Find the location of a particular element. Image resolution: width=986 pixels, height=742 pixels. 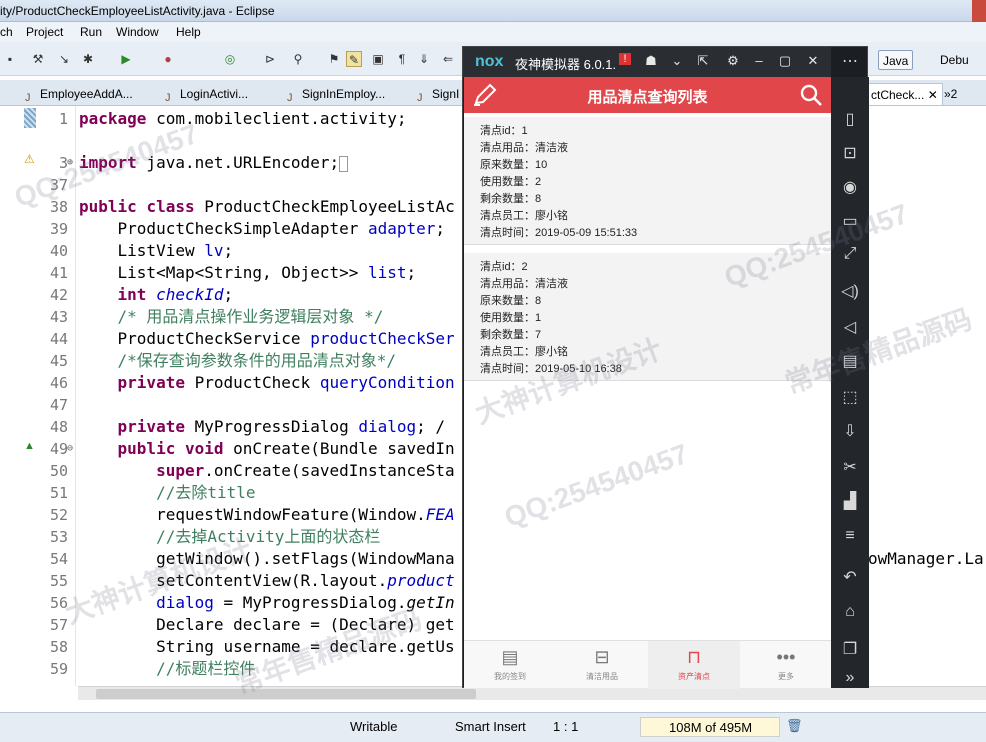

line-number: 37 is located at coordinates (58, 185).